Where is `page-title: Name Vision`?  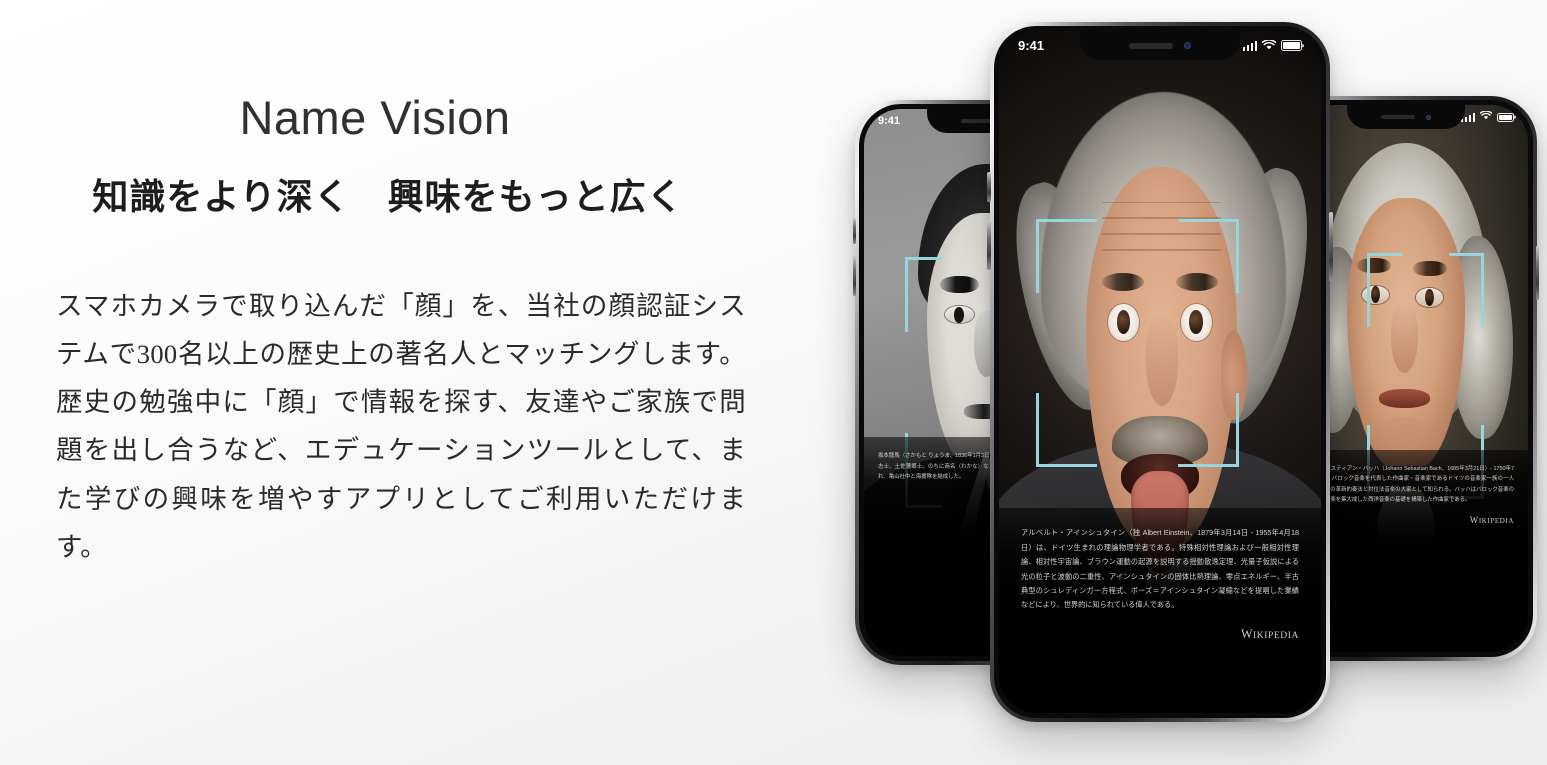
page-title: Name Vision is located at coordinates (375, 117).